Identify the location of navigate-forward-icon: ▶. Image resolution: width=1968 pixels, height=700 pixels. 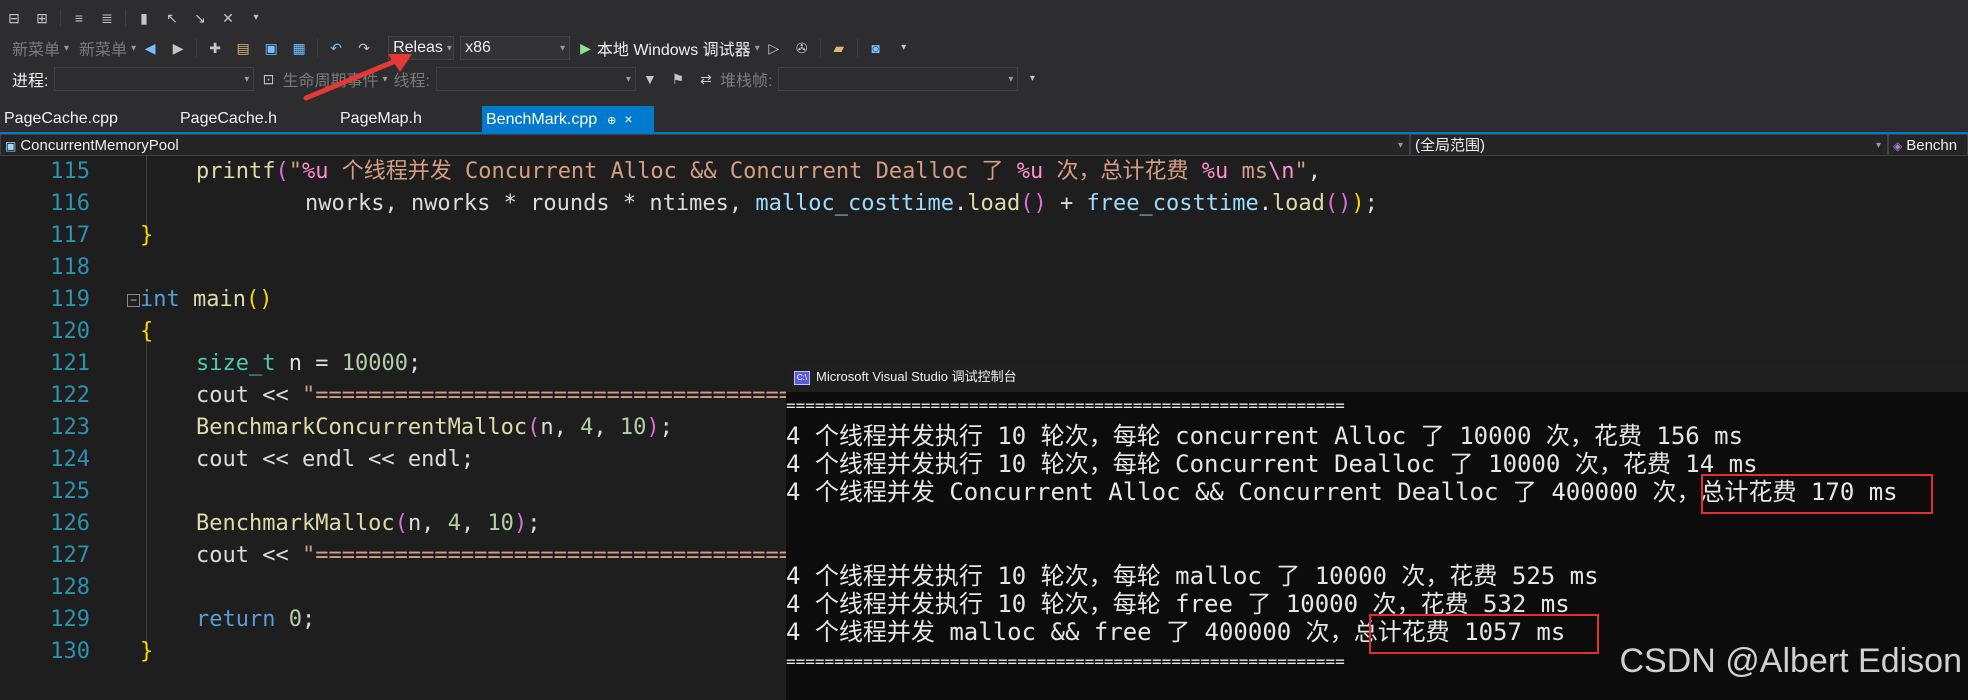
(178, 48).